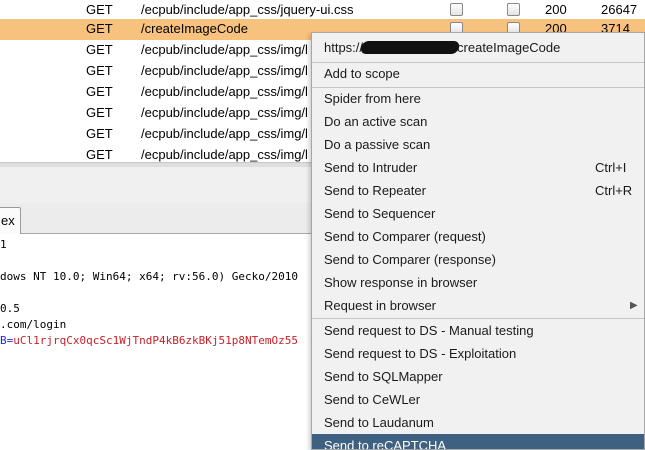 This screenshot has height=450, width=645. I want to click on menu-item-shortcut: Ctrl+I, so click(611, 167).